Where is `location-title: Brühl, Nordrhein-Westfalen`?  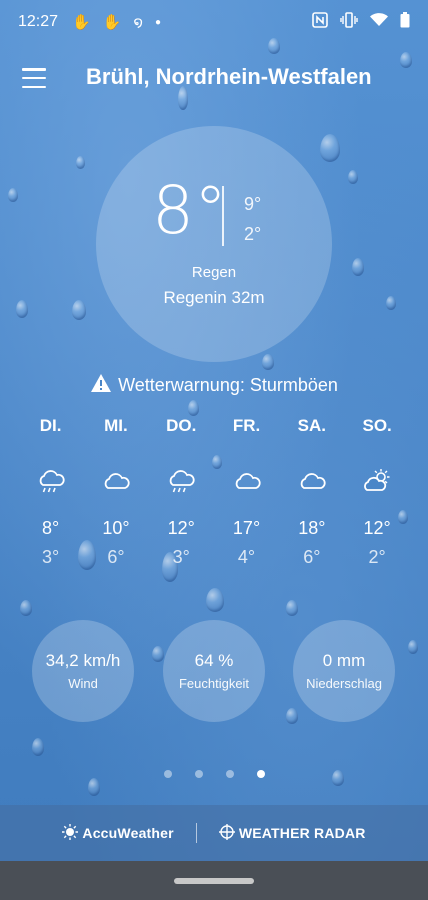 location-title: Brühl, Nordrhein-Westfalen is located at coordinates (229, 77).